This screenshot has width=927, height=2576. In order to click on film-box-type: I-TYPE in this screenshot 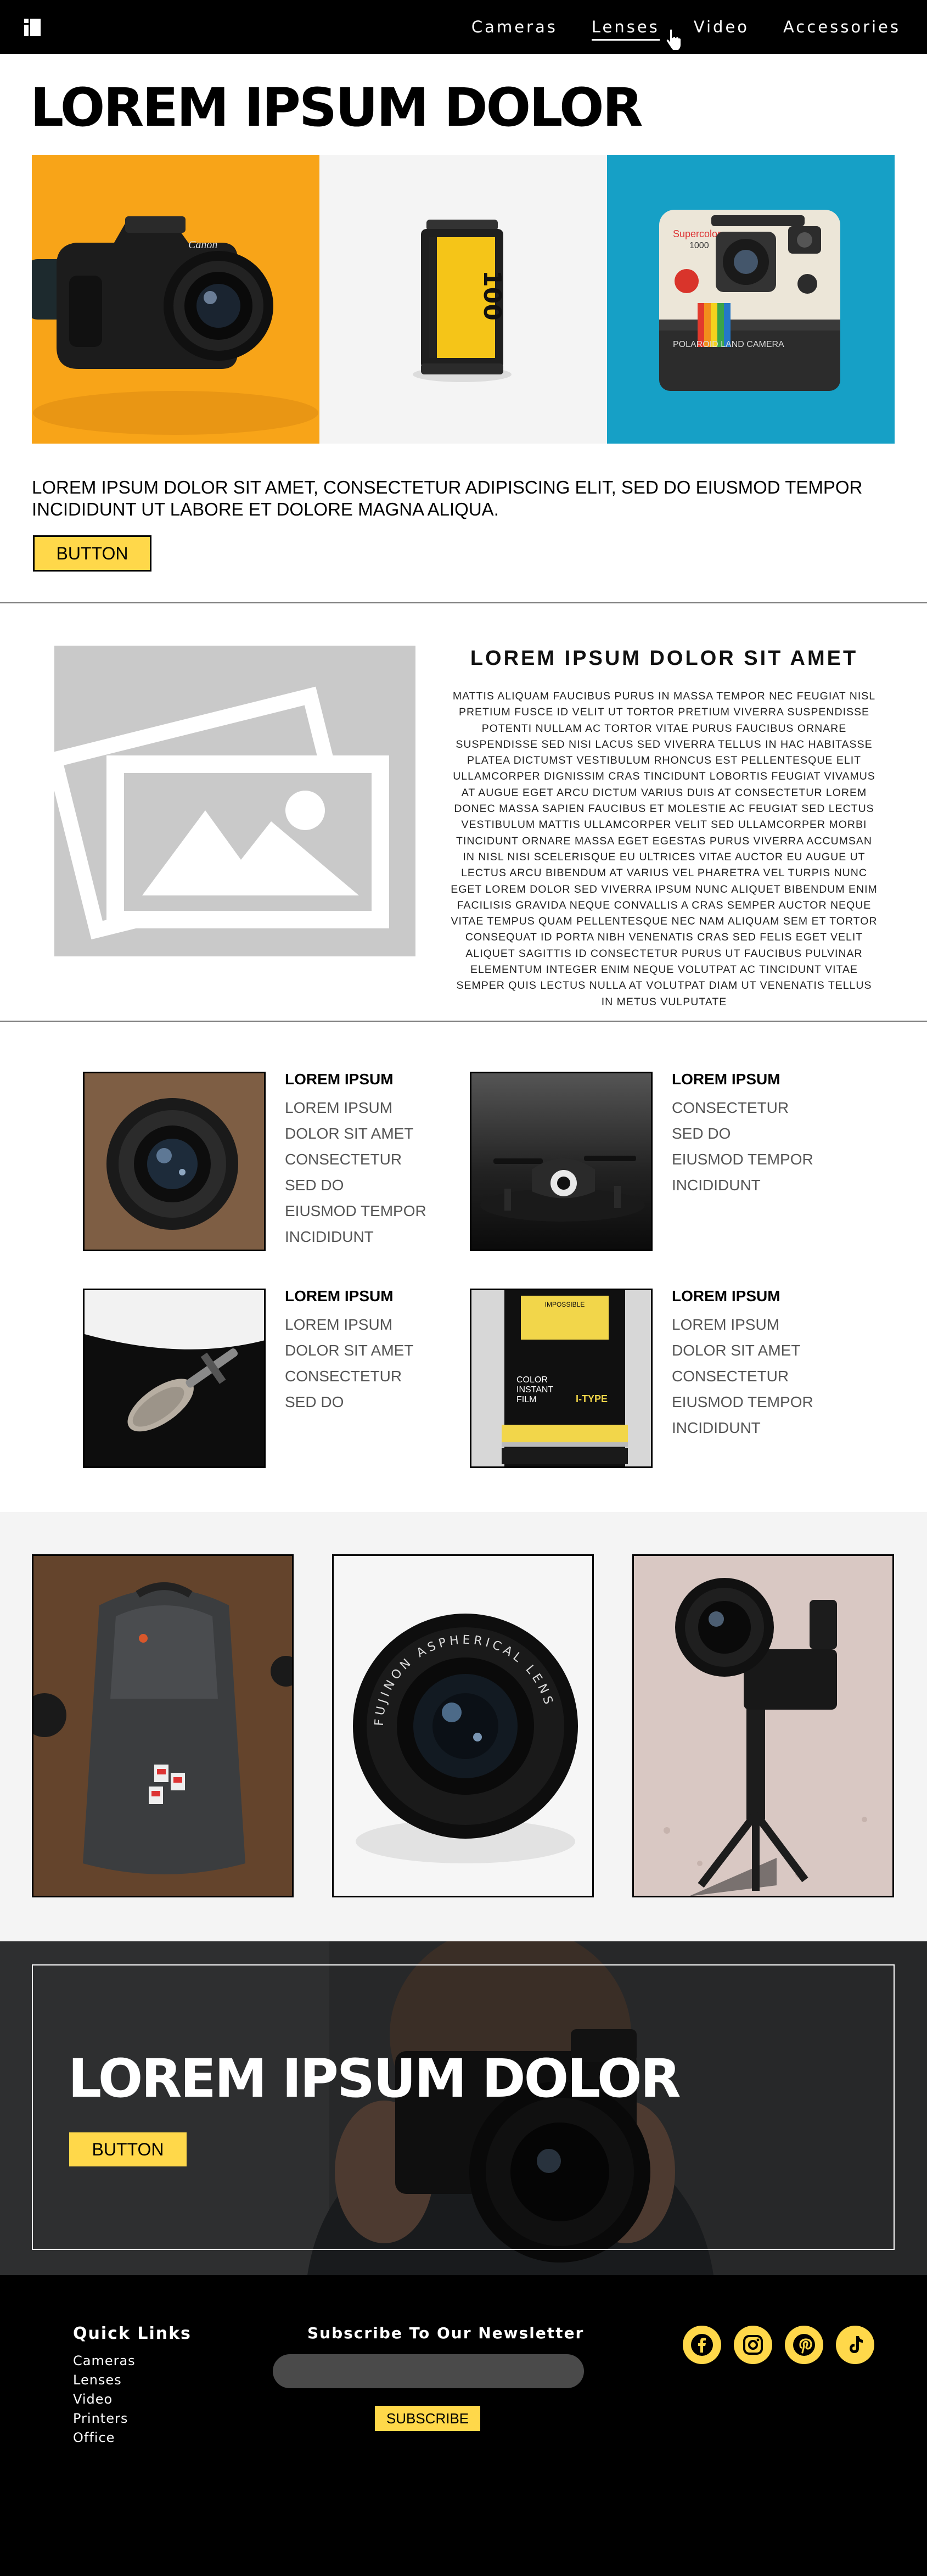, I will do `click(592, 1398)`.